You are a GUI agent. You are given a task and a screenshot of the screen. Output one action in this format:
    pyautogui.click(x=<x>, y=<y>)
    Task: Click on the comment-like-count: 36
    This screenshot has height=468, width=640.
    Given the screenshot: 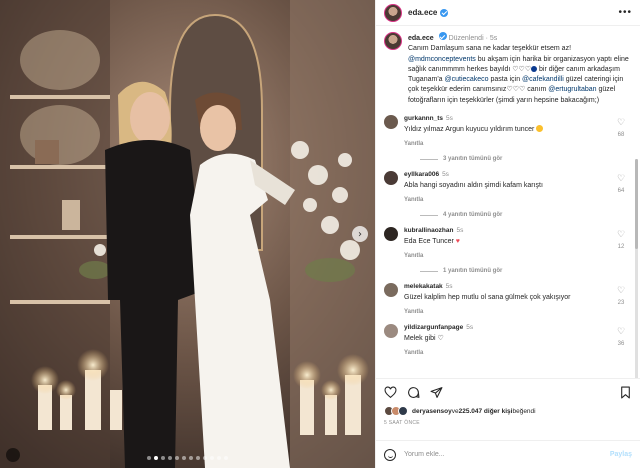 What is the action you would take?
    pyautogui.click(x=621, y=344)
    